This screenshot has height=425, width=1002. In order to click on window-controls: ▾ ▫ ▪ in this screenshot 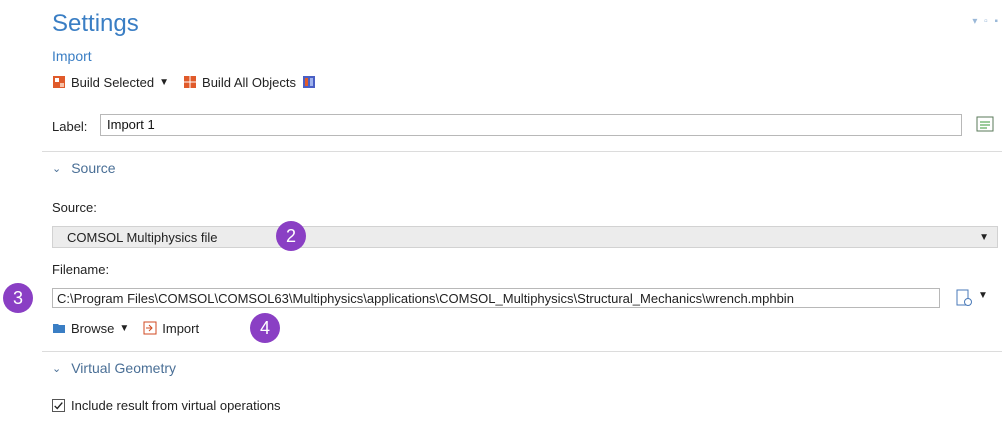, I will do `click(986, 21)`.